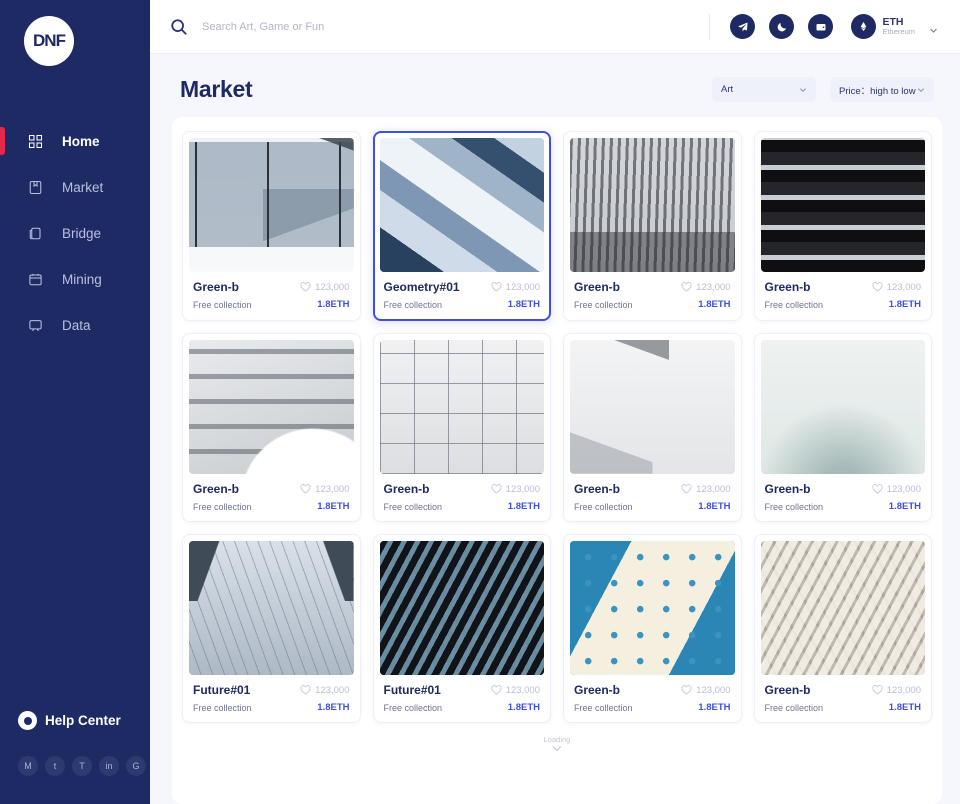 Image resolution: width=960 pixels, height=804 pixels. What do you see at coordinates (882, 89) in the screenshot?
I see `sort-select: Price：high to low` at bounding box center [882, 89].